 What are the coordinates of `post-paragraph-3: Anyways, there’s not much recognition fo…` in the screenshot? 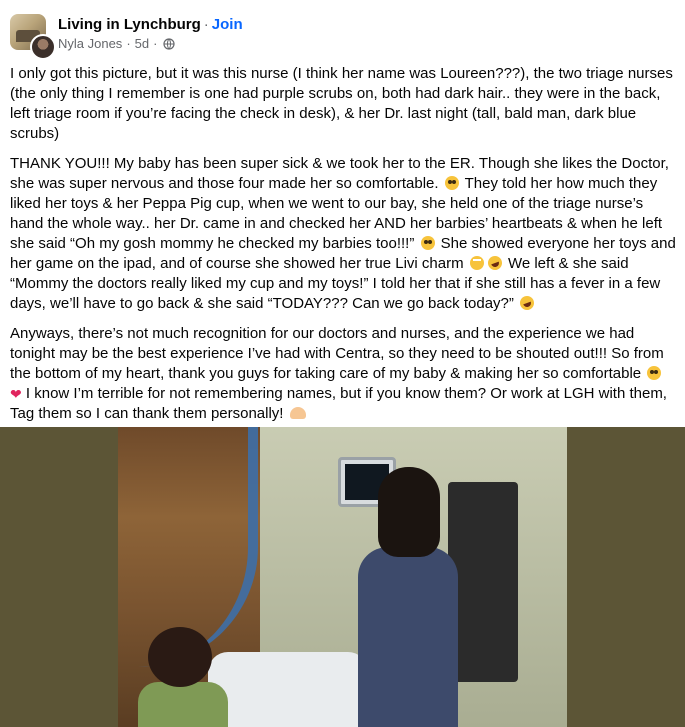 It's located at (344, 374).